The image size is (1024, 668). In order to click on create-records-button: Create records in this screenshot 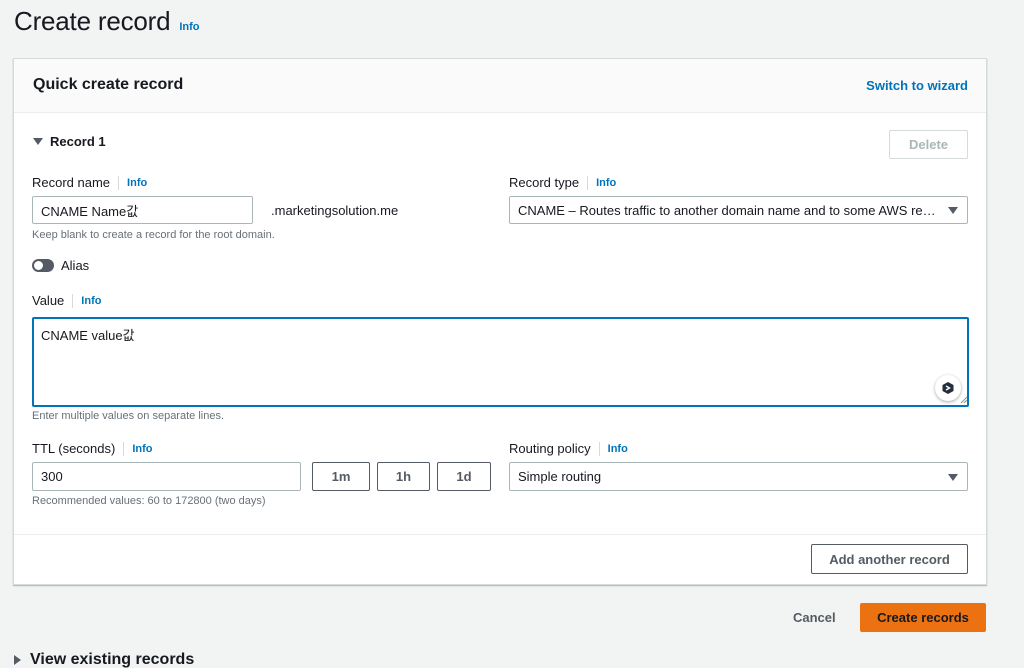, I will do `click(923, 617)`.